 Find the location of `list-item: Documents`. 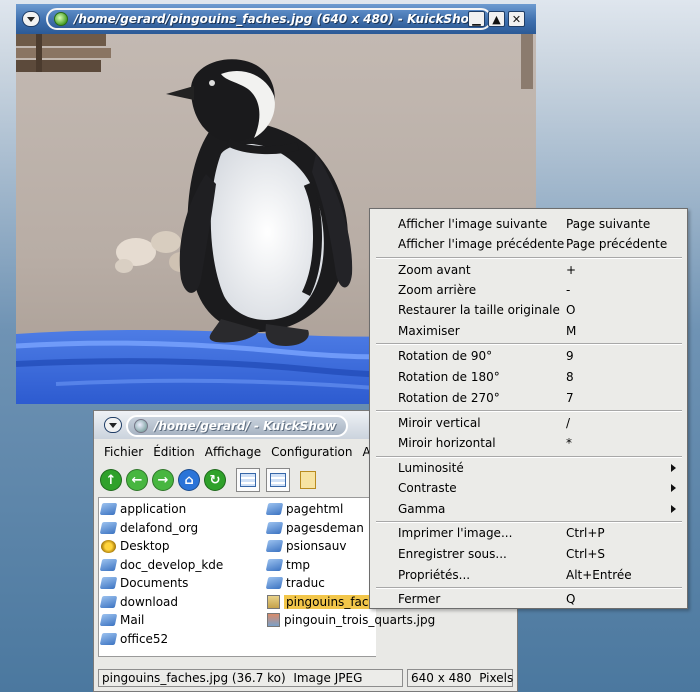

list-item: Documents is located at coordinates (161, 583).